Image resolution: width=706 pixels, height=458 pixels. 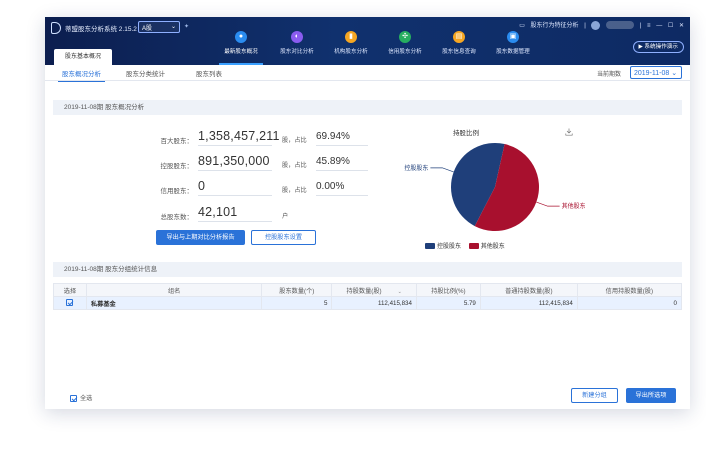 I want to click on col-select: 选择, so click(x=70, y=290).